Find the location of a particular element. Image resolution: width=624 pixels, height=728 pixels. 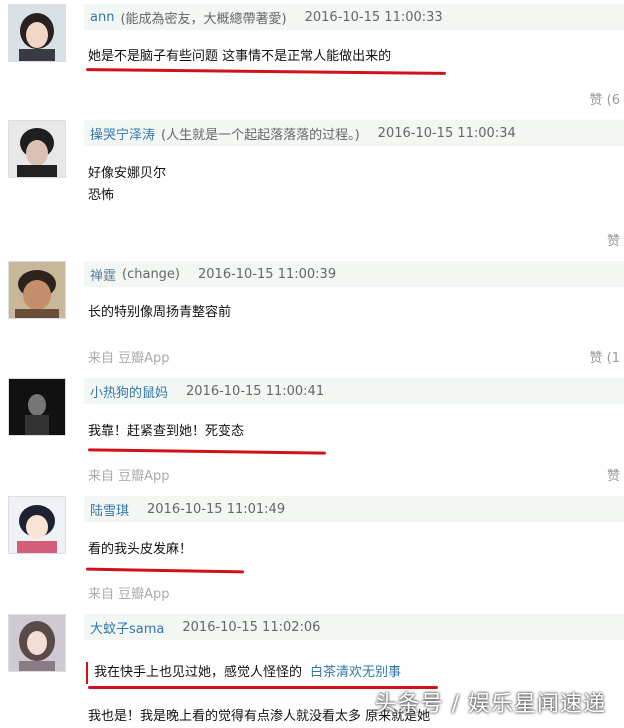

comment-text: 我靠！赶紧查到她！死变态 is located at coordinates (166, 432).